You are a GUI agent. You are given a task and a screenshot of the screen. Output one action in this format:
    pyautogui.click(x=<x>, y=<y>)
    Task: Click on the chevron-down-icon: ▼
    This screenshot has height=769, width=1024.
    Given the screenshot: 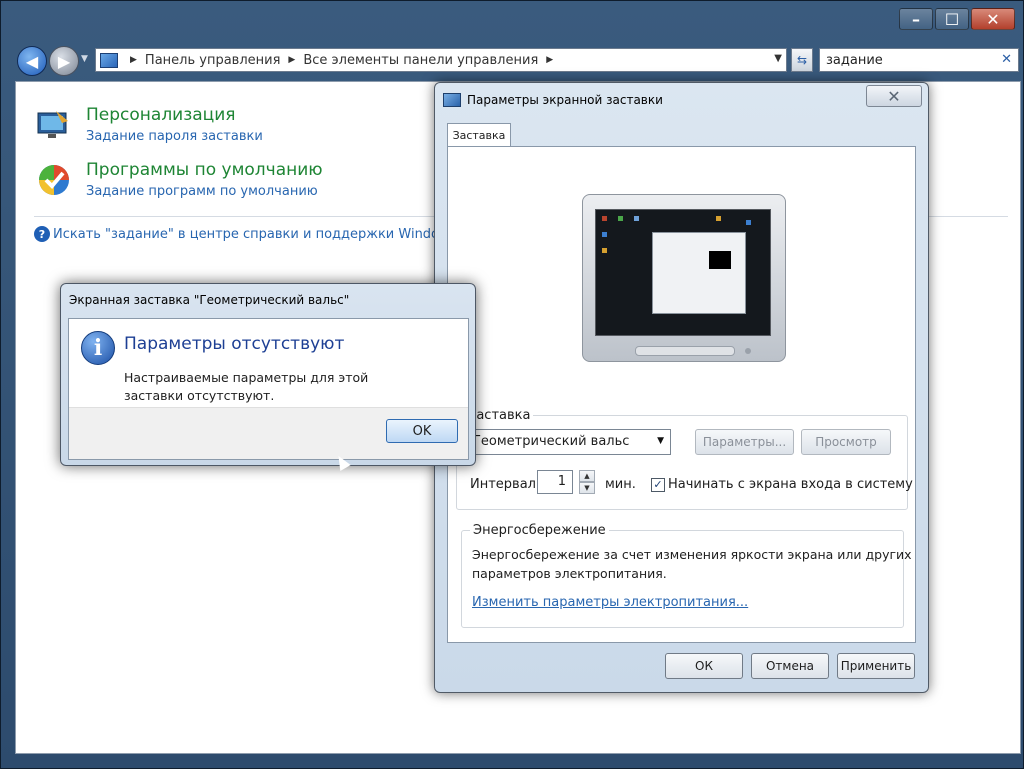 What is the action you would take?
    pyautogui.click(x=660, y=441)
    